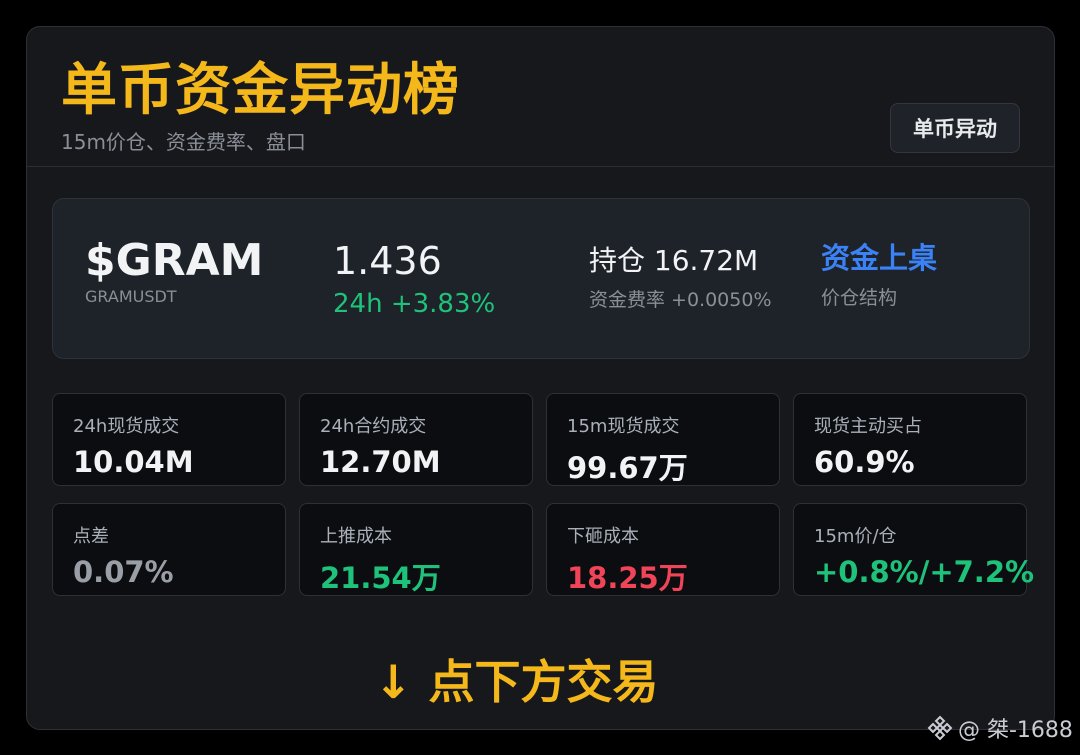 The width and height of the screenshot is (1080, 755). I want to click on stat-value: 10.04M, so click(133, 462).